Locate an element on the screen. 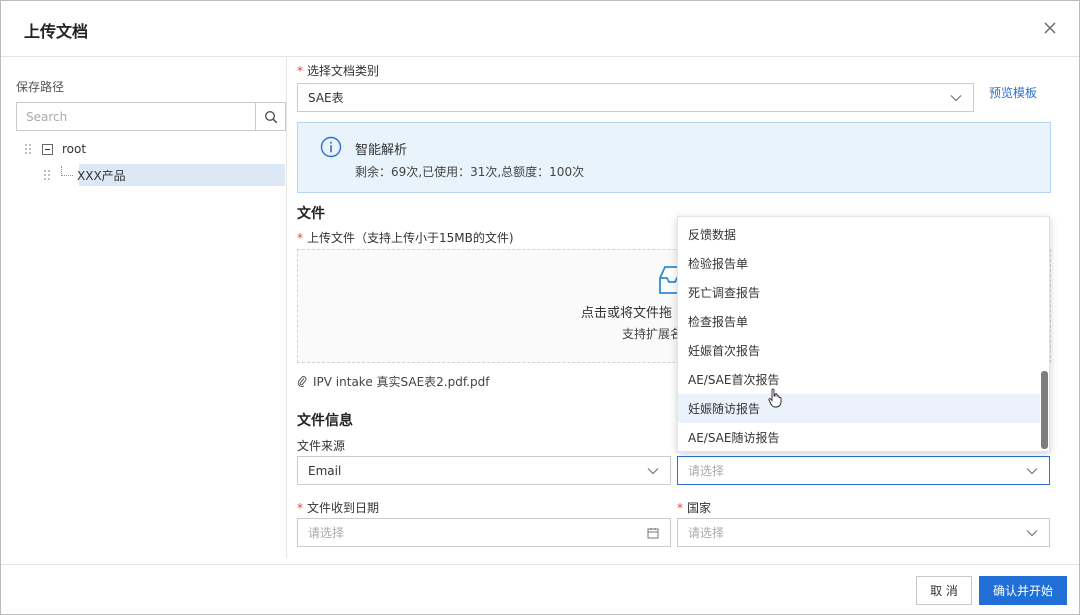 This screenshot has width=1080, height=615. file-info-title: 文件信息 is located at coordinates (325, 421).